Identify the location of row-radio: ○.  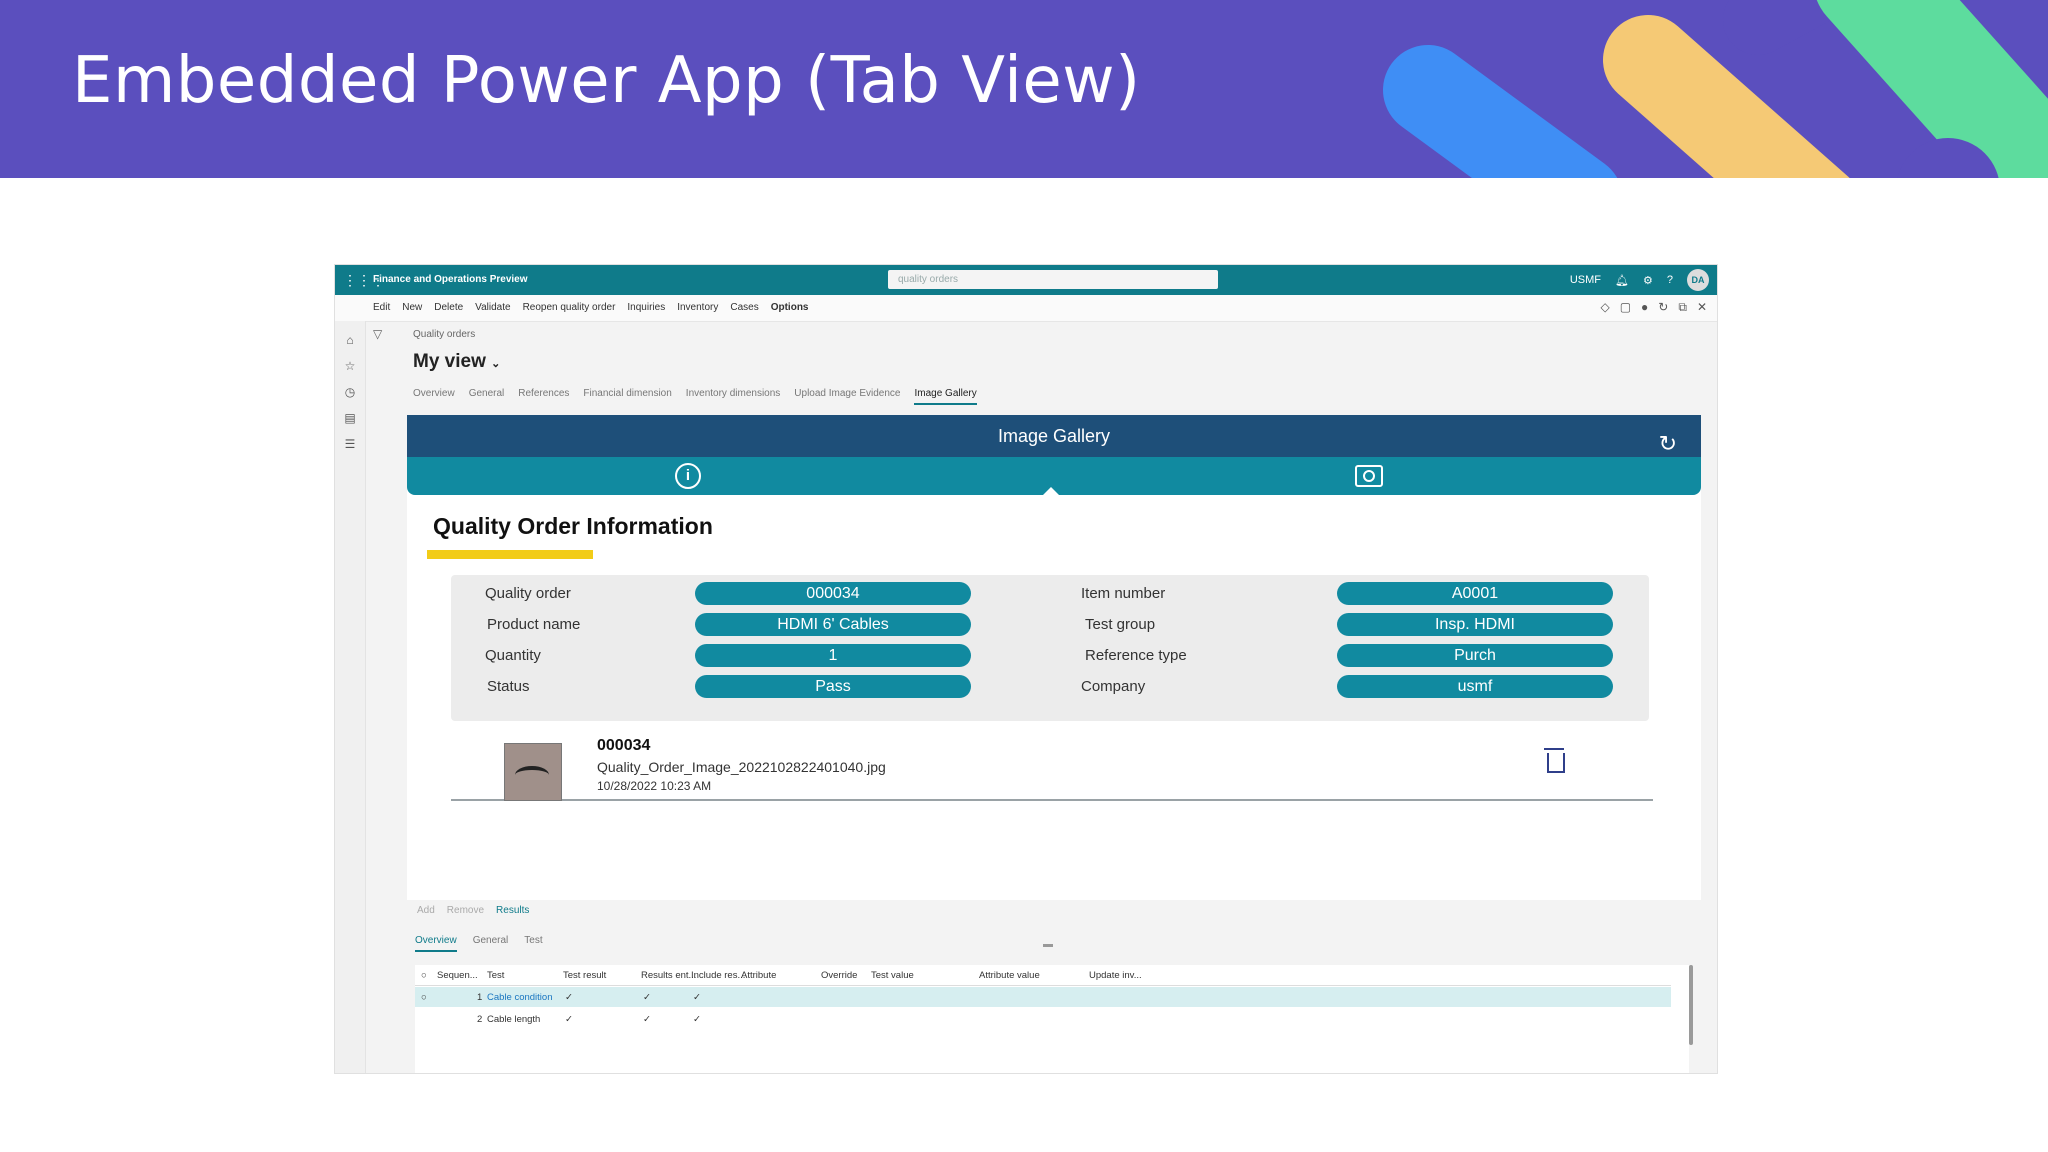
(424, 997).